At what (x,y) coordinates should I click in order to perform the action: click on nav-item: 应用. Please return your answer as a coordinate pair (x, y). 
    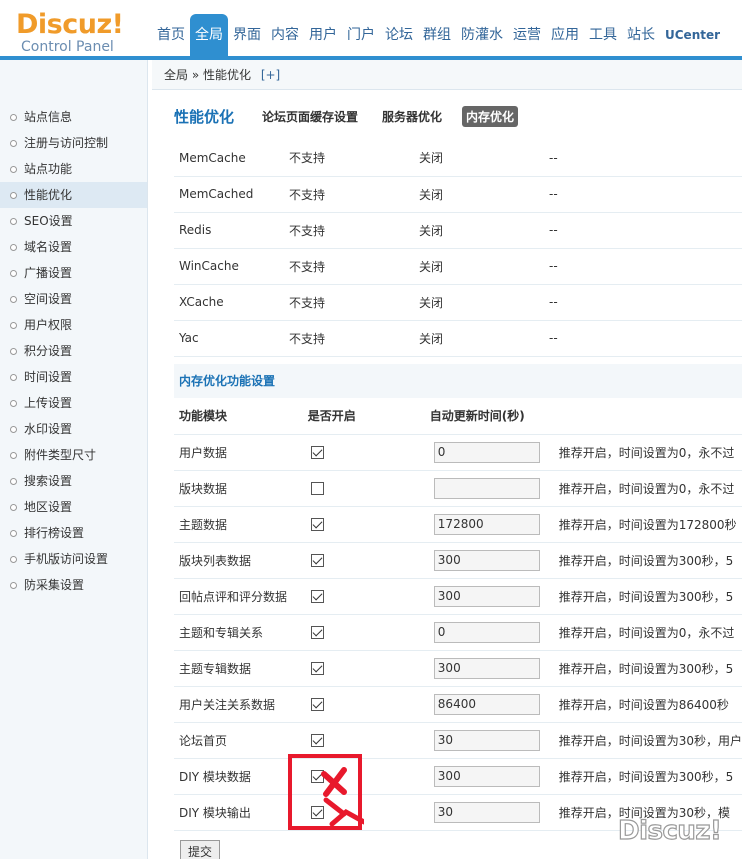
    Looking at the image, I should click on (565, 35).